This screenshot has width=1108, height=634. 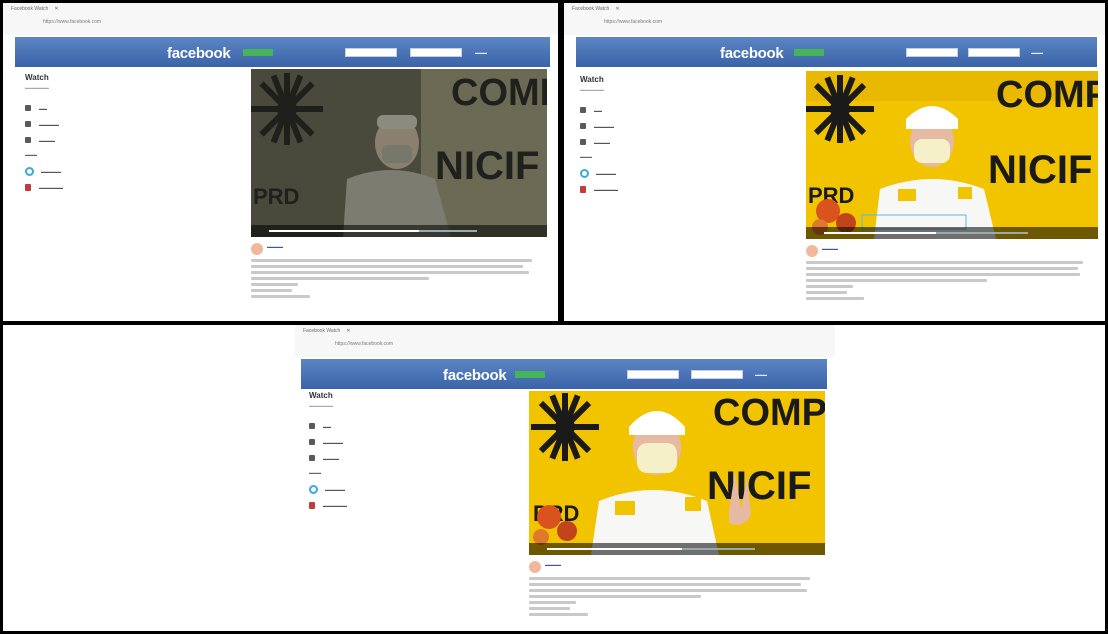 What do you see at coordinates (932, 151) in the screenshot?
I see `speaker-mask` at bounding box center [932, 151].